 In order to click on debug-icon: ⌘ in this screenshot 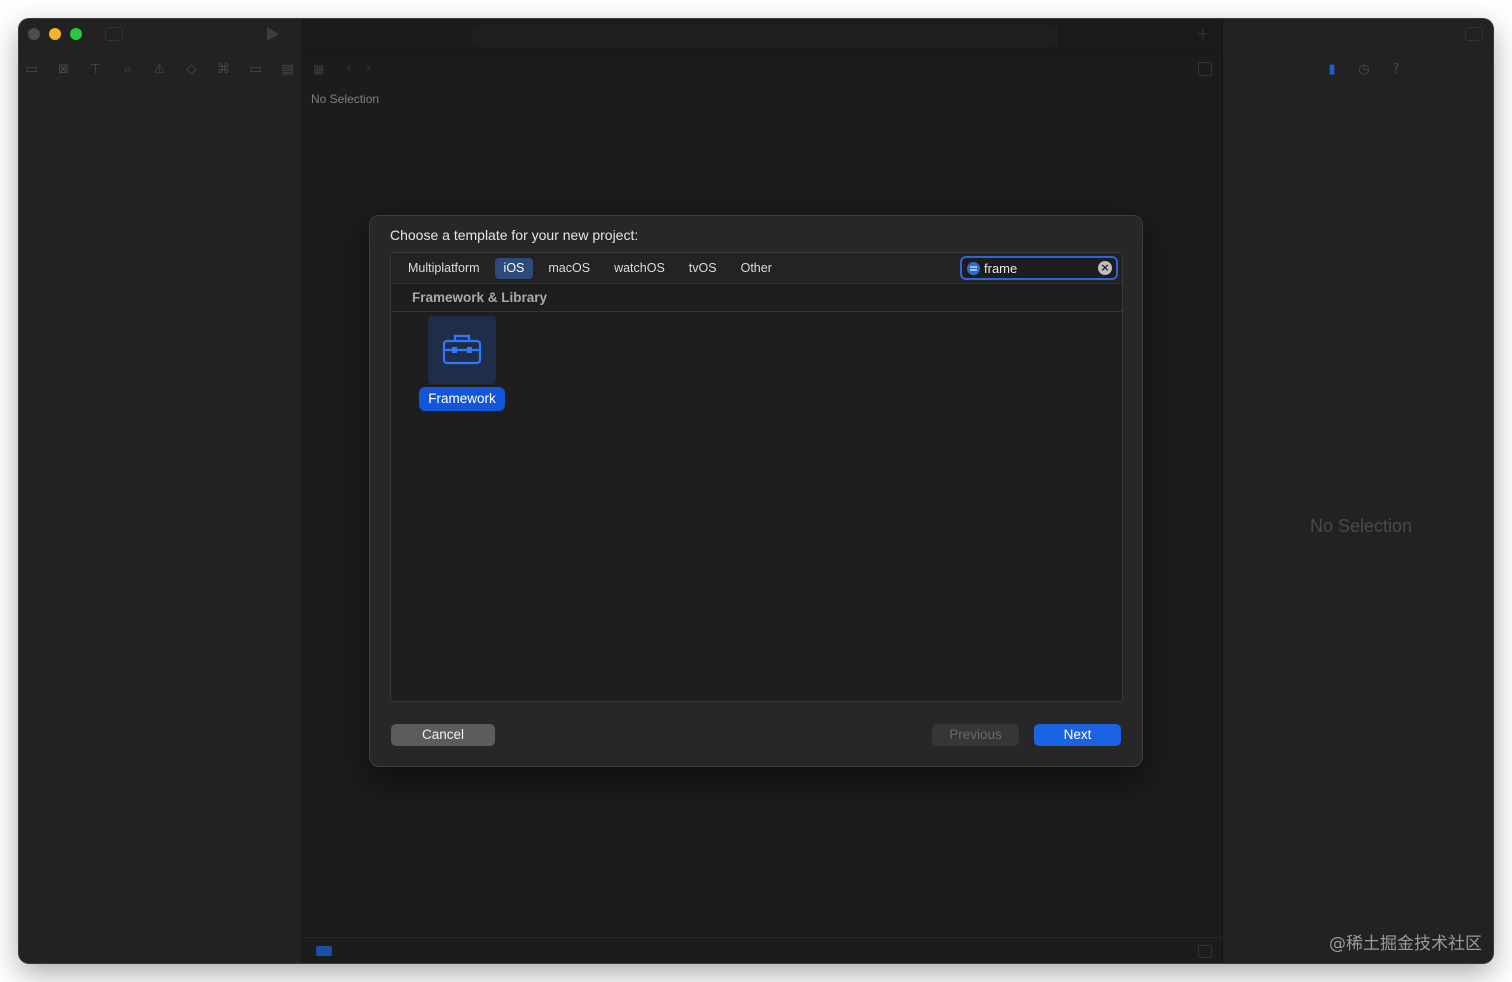, I will do `click(223, 69)`.